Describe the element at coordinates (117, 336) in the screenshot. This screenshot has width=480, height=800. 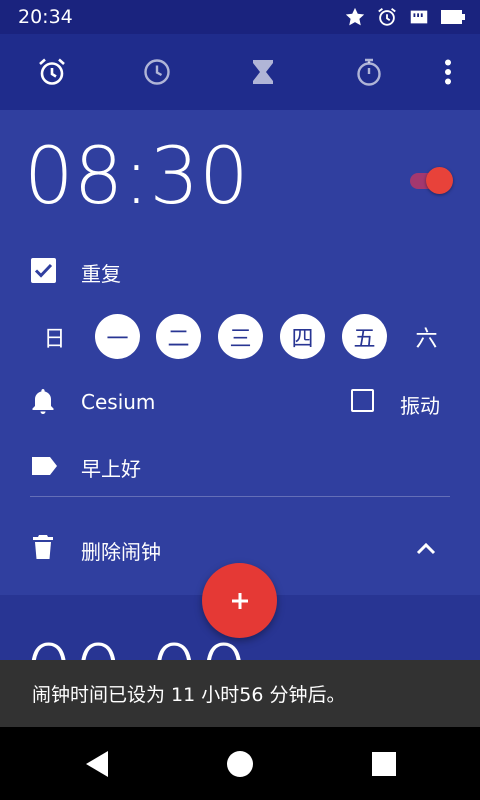
I see `day-mon: 一` at that location.